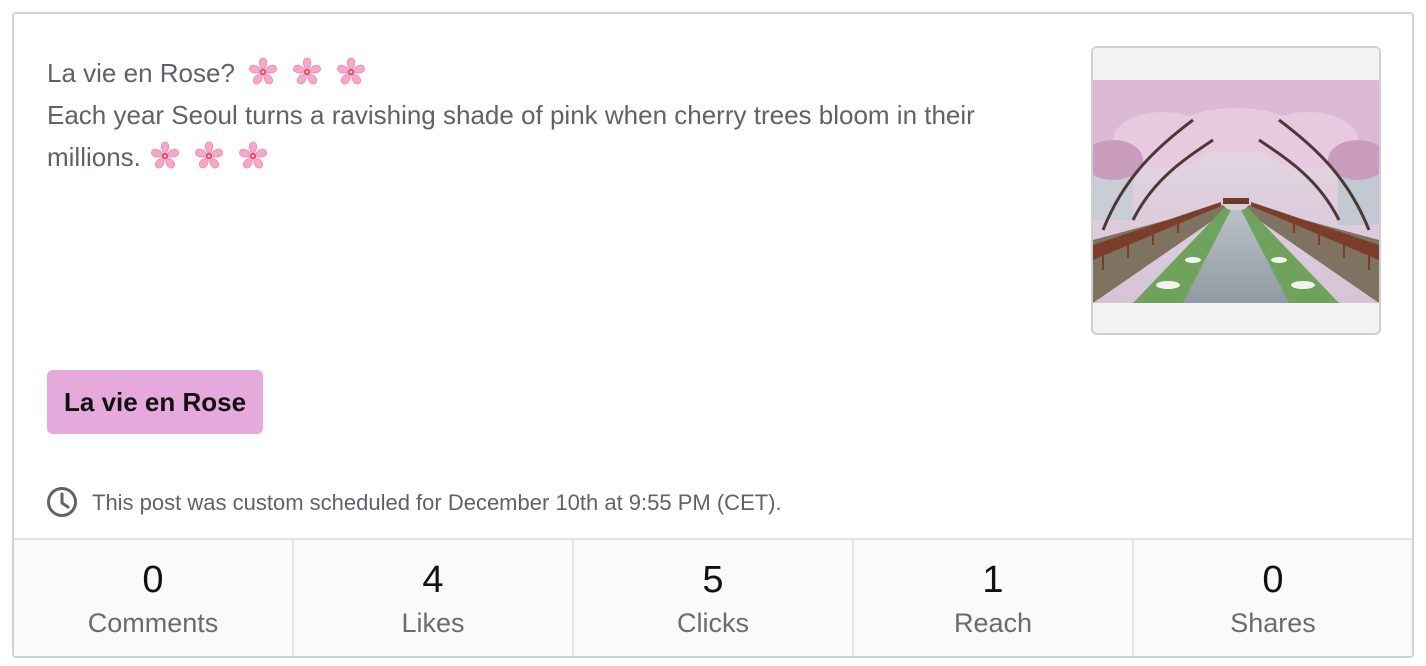 This screenshot has width=1426, height=666. I want to click on stat-likes: 4 Likes, so click(434, 598).